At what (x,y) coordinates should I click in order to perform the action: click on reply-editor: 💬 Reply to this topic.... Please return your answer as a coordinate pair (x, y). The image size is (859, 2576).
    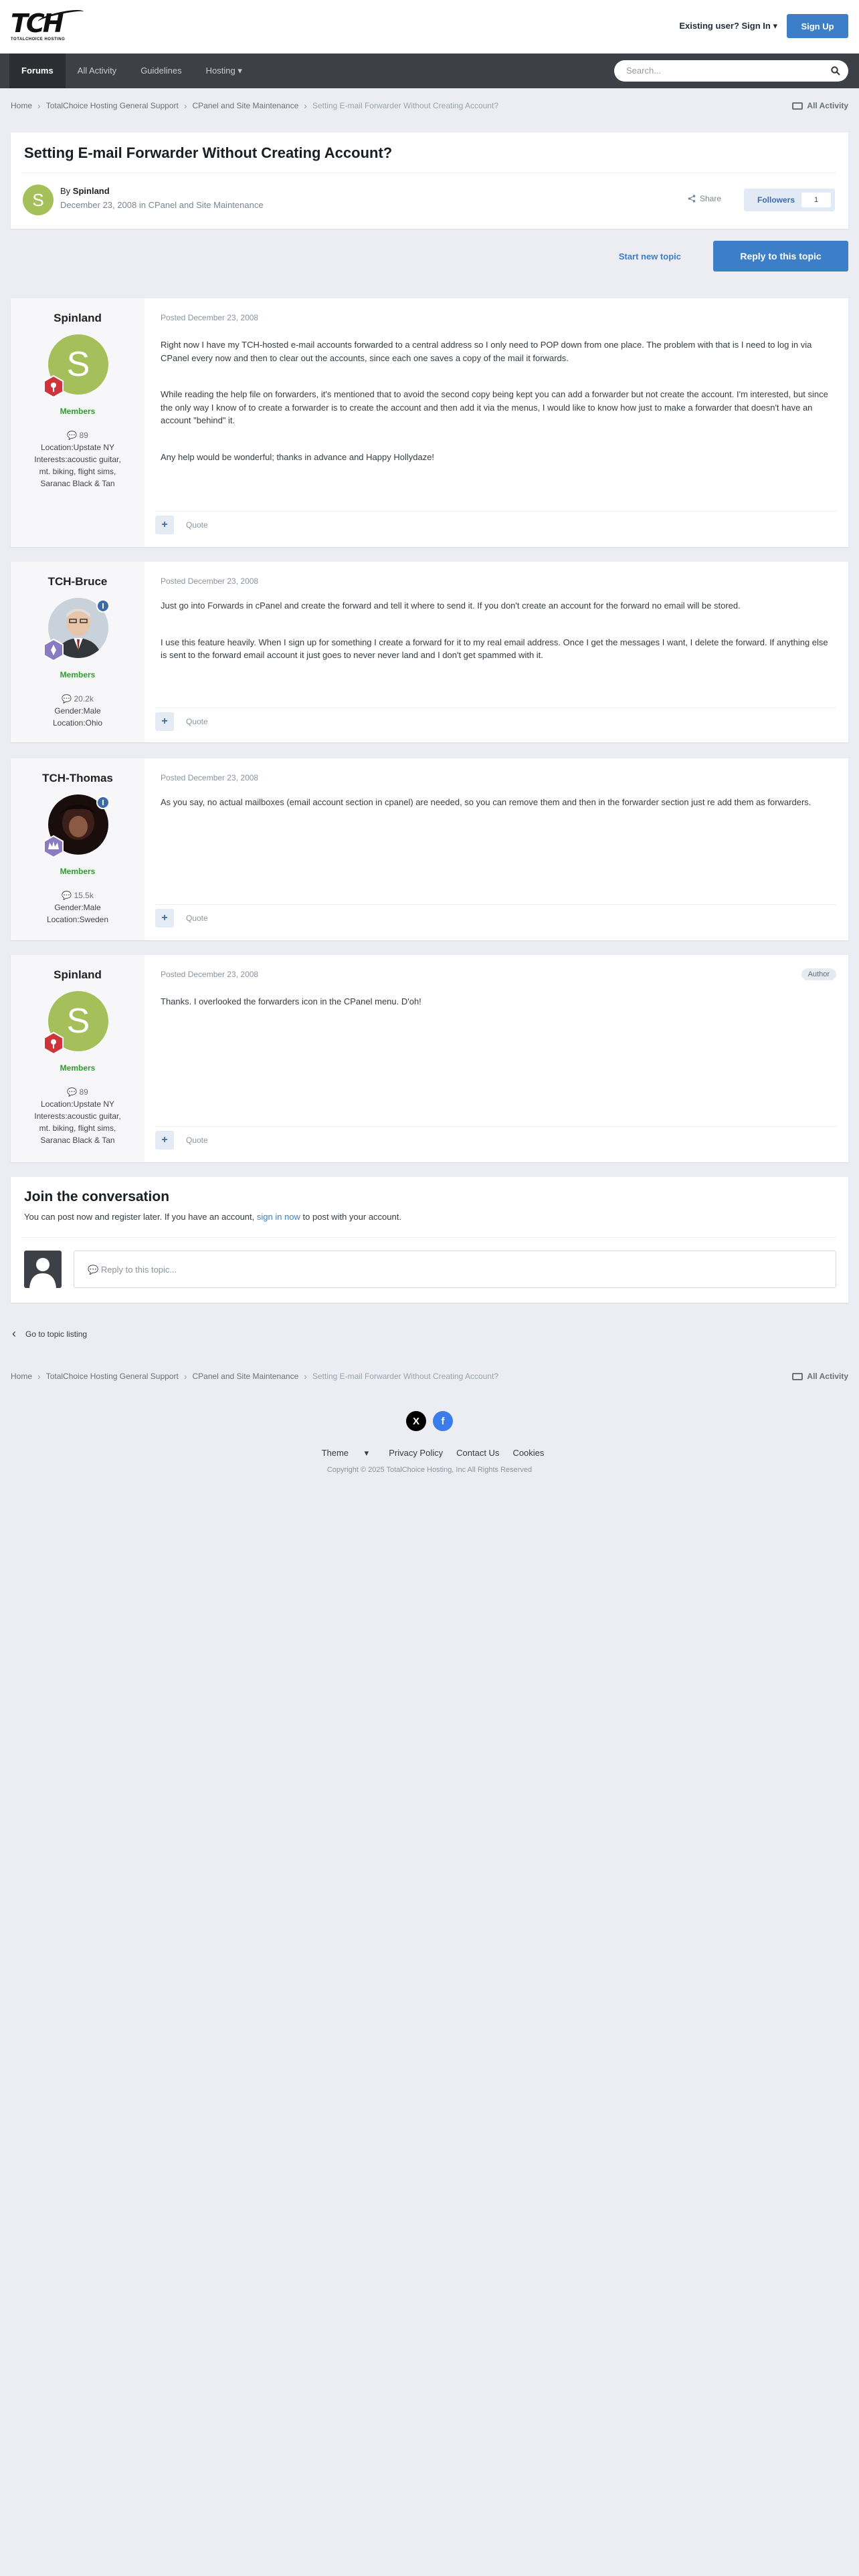
    Looking at the image, I should click on (455, 1270).